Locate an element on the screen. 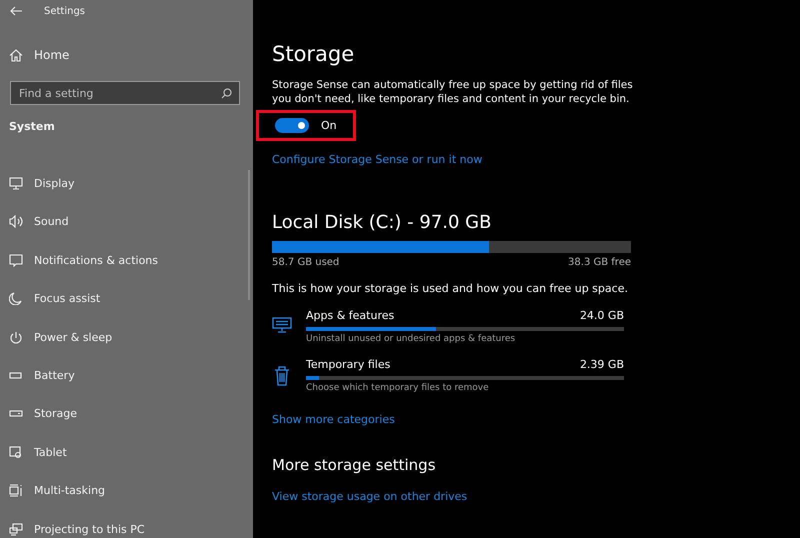  category-name: Temporary files is located at coordinates (348, 364).